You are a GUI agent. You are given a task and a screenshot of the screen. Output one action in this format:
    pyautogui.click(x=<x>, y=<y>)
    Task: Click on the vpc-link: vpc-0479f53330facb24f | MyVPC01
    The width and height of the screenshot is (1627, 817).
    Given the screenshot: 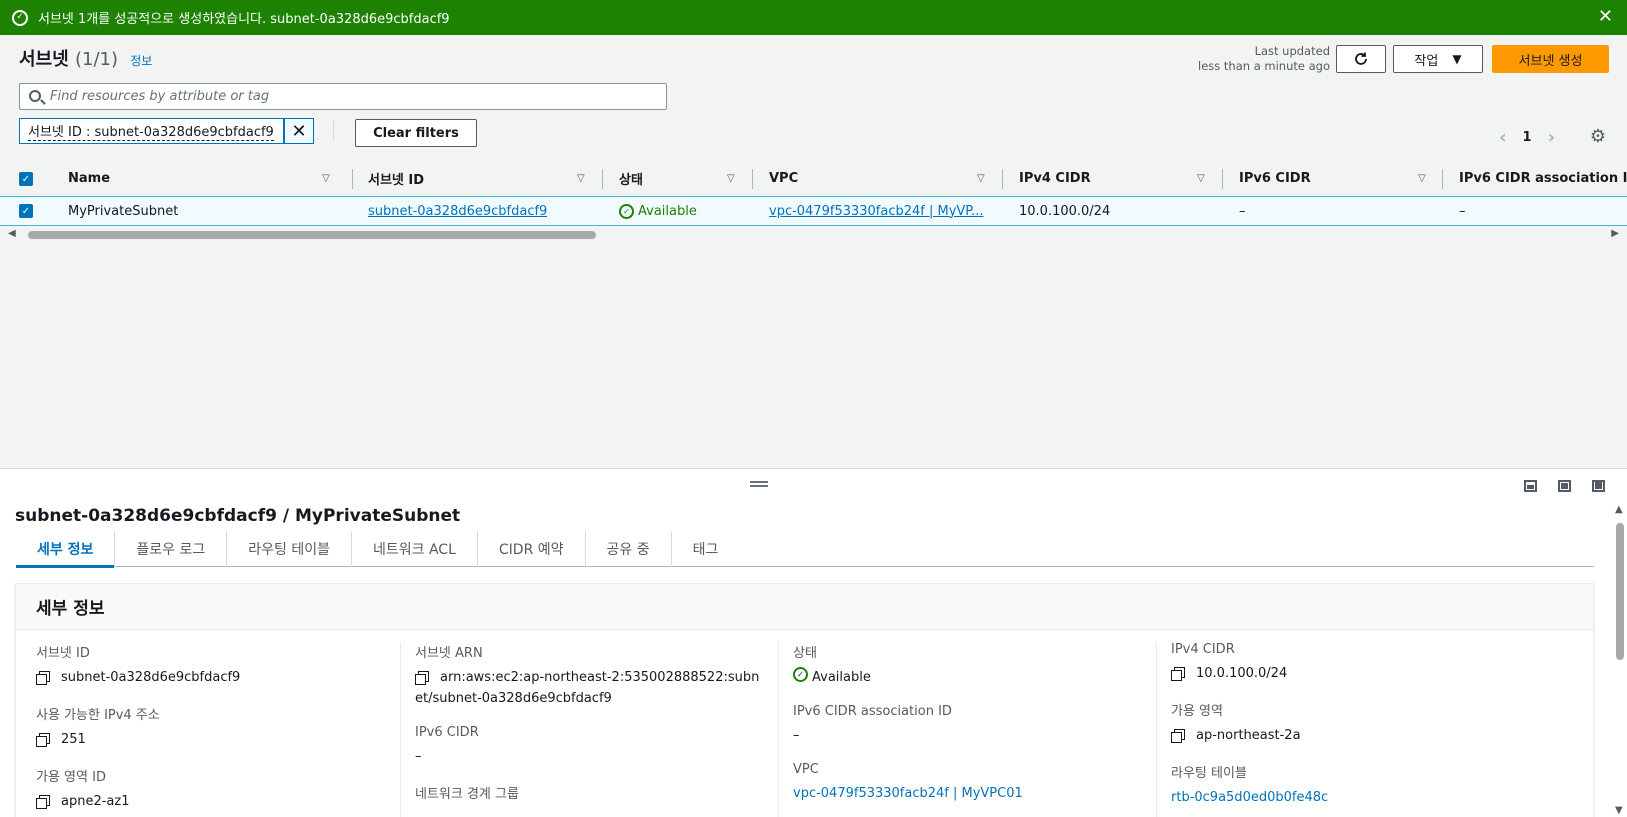 What is the action you would take?
    pyautogui.click(x=908, y=793)
    